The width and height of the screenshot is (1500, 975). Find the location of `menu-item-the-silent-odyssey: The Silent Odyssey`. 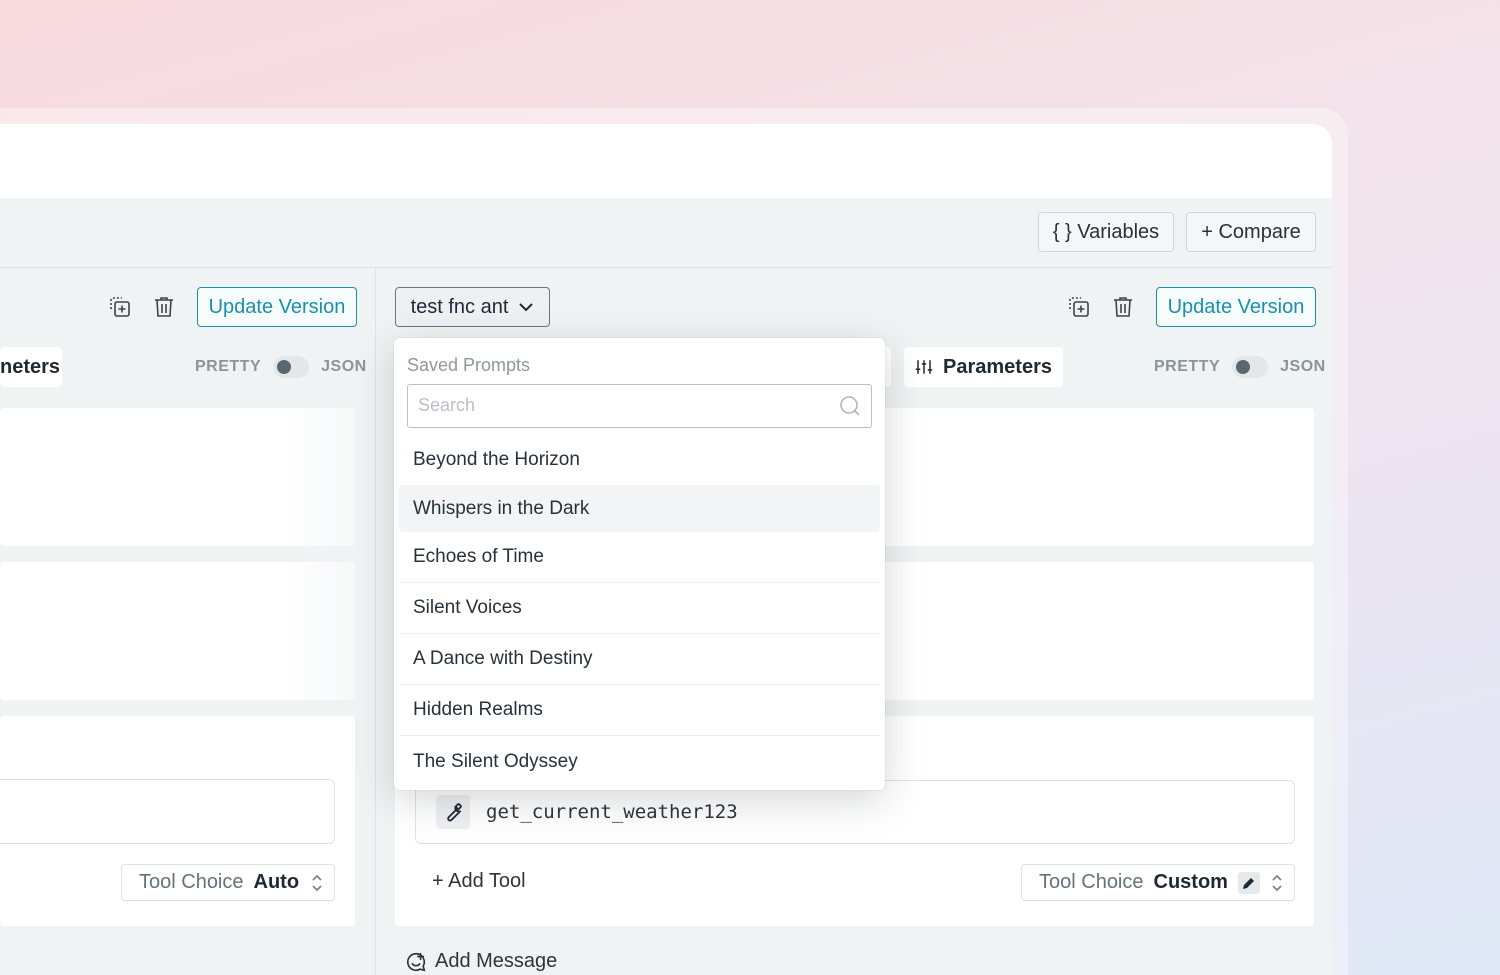

menu-item-the-silent-odyssey: The Silent Odyssey is located at coordinates (639, 761).